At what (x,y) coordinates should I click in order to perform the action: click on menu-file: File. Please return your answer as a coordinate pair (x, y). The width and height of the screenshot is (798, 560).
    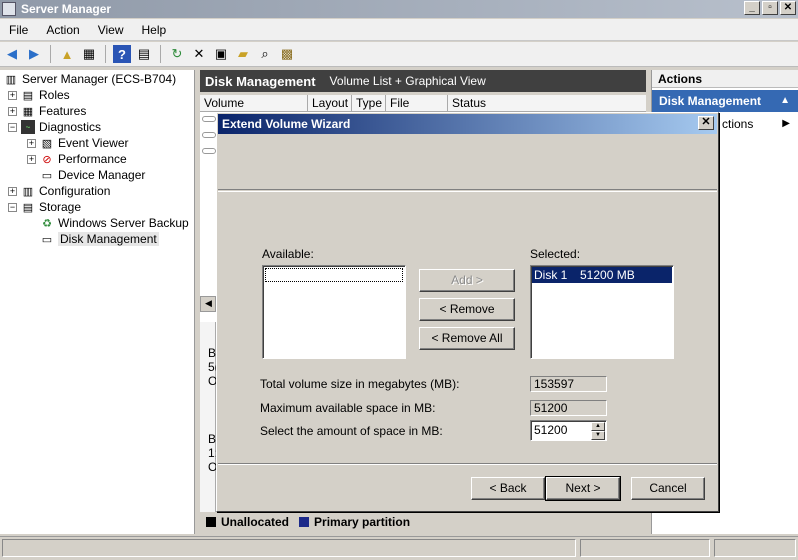
    Looking at the image, I should click on (18, 30).